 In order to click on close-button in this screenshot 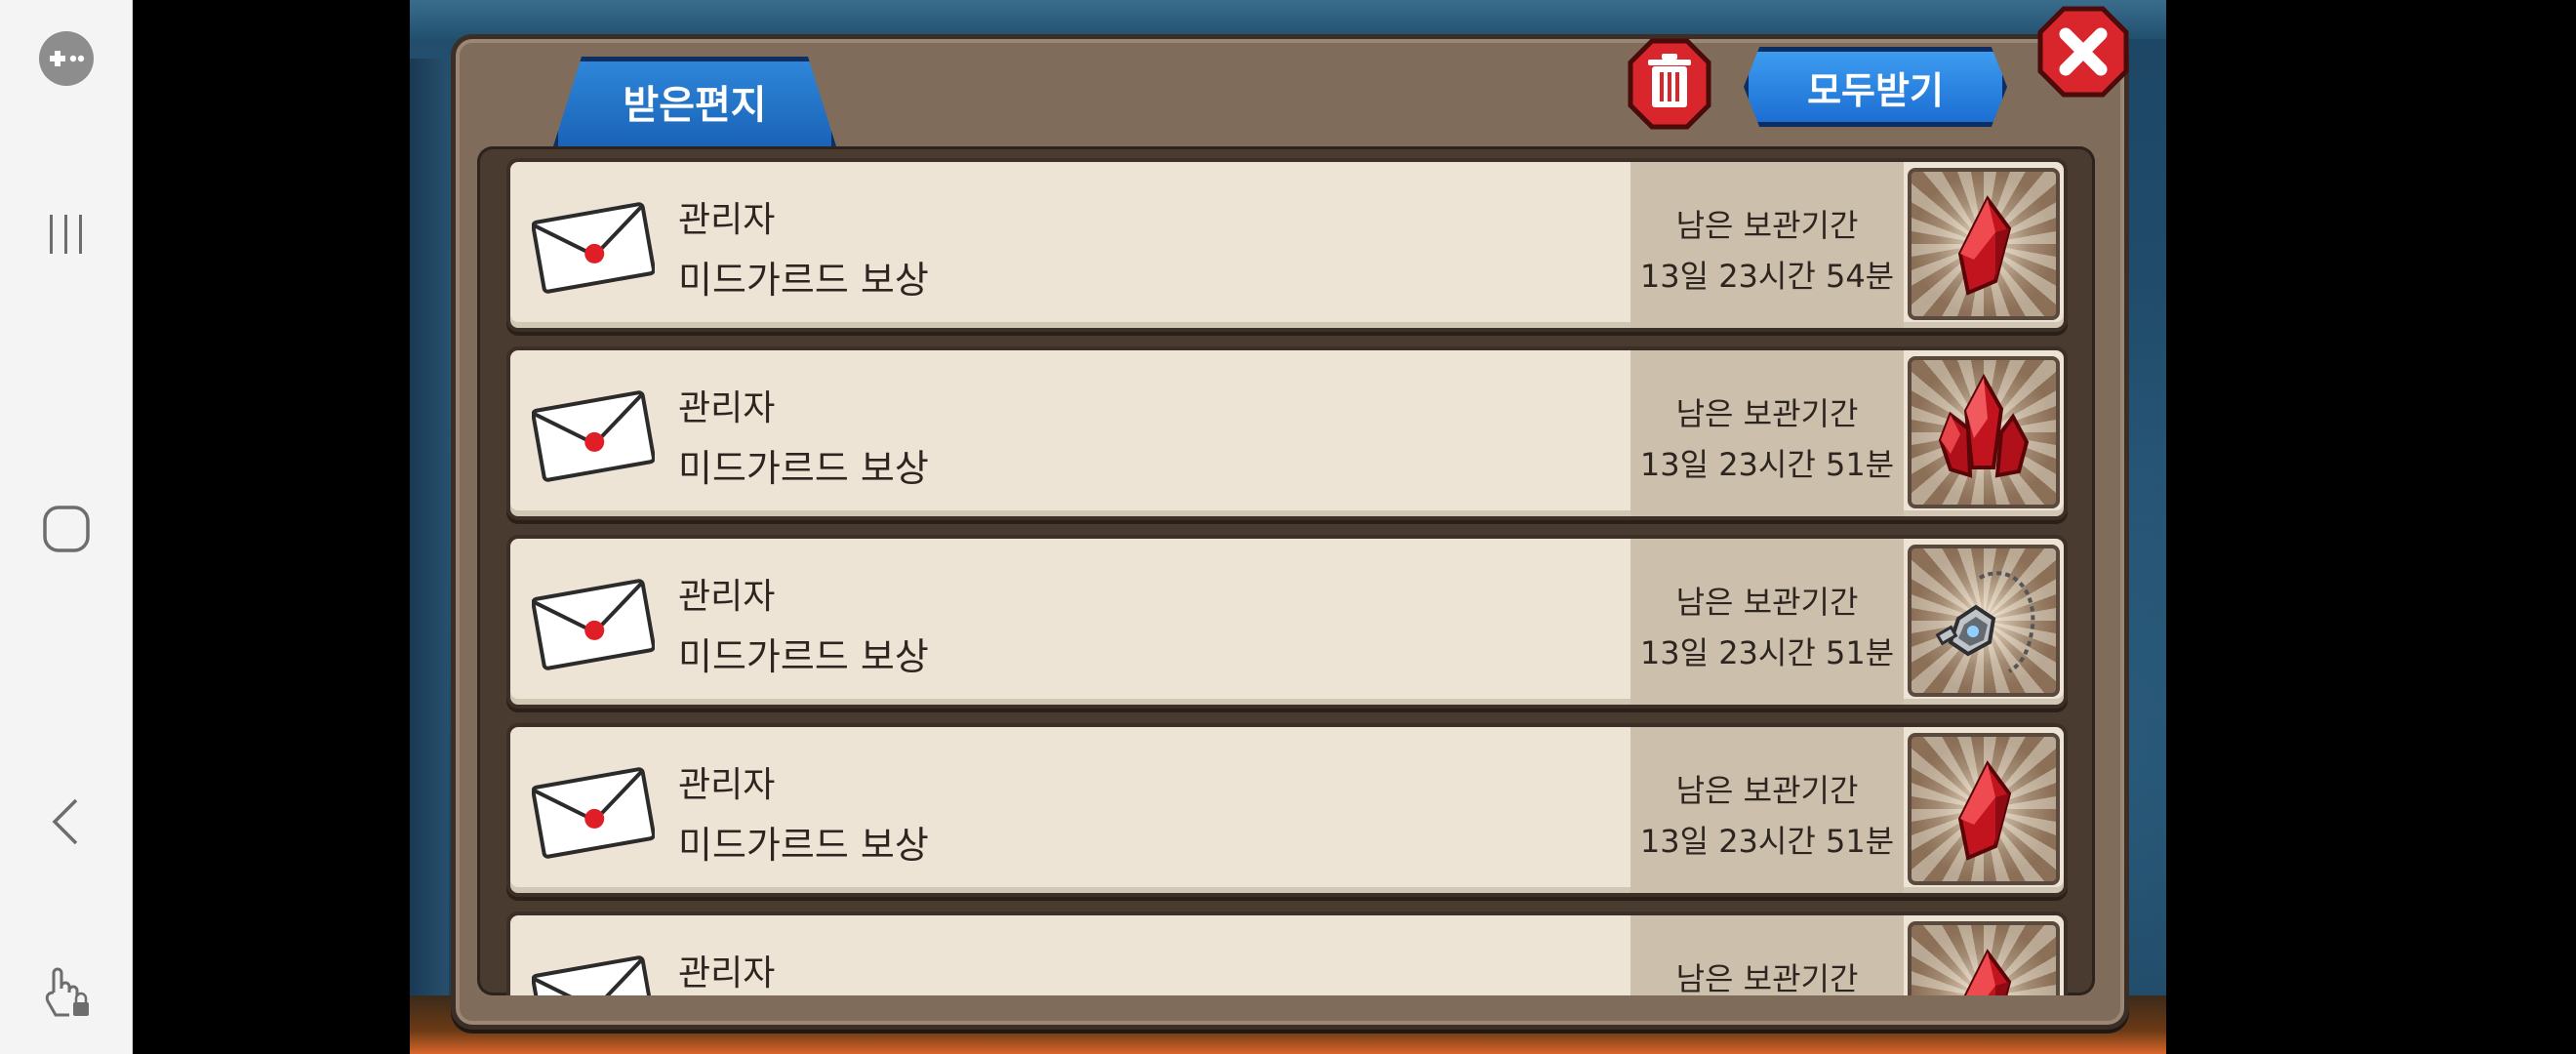, I will do `click(2083, 52)`.